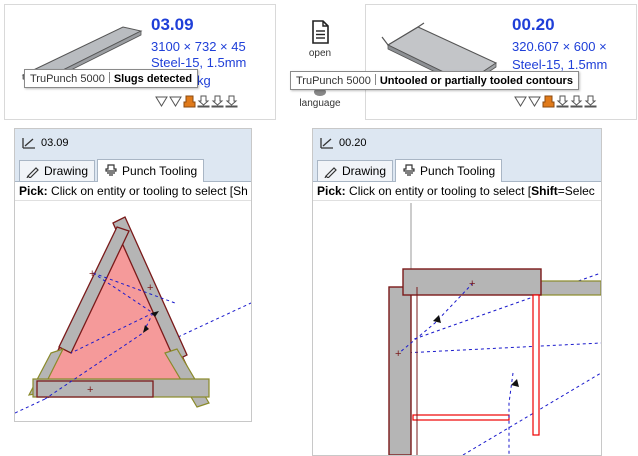  I want to click on panel-title: 00.20, so click(353, 143).